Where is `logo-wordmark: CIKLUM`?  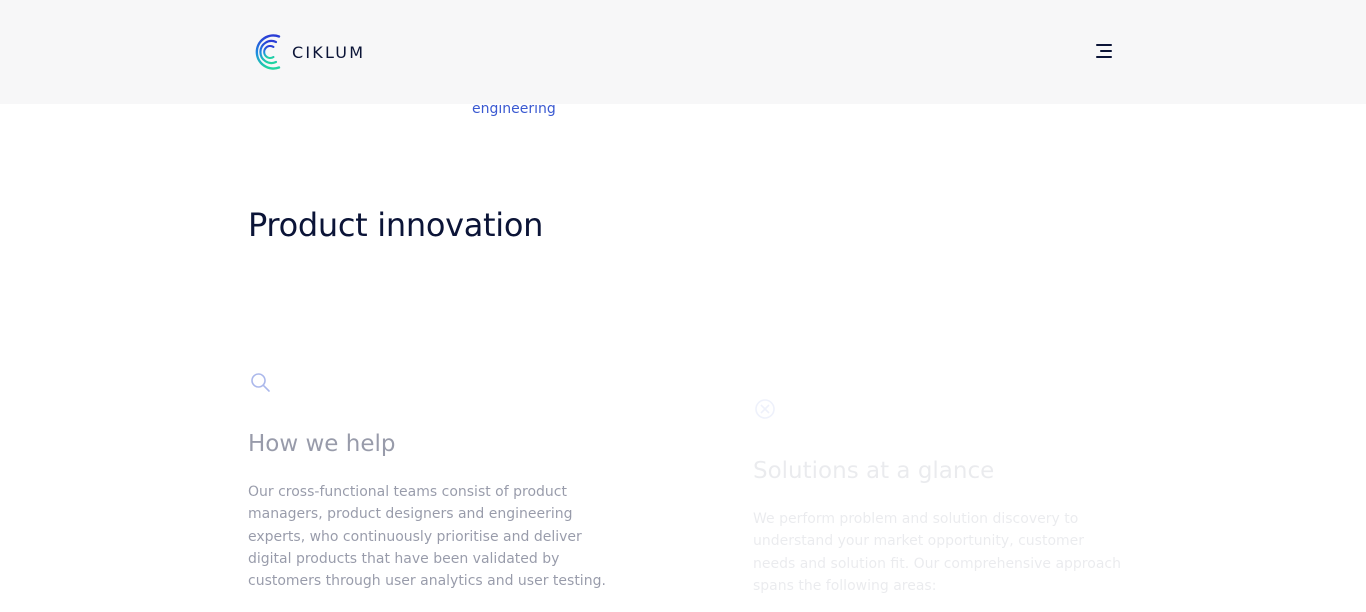 logo-wordmark: CIKLUM is located at coordinates (329, 52).